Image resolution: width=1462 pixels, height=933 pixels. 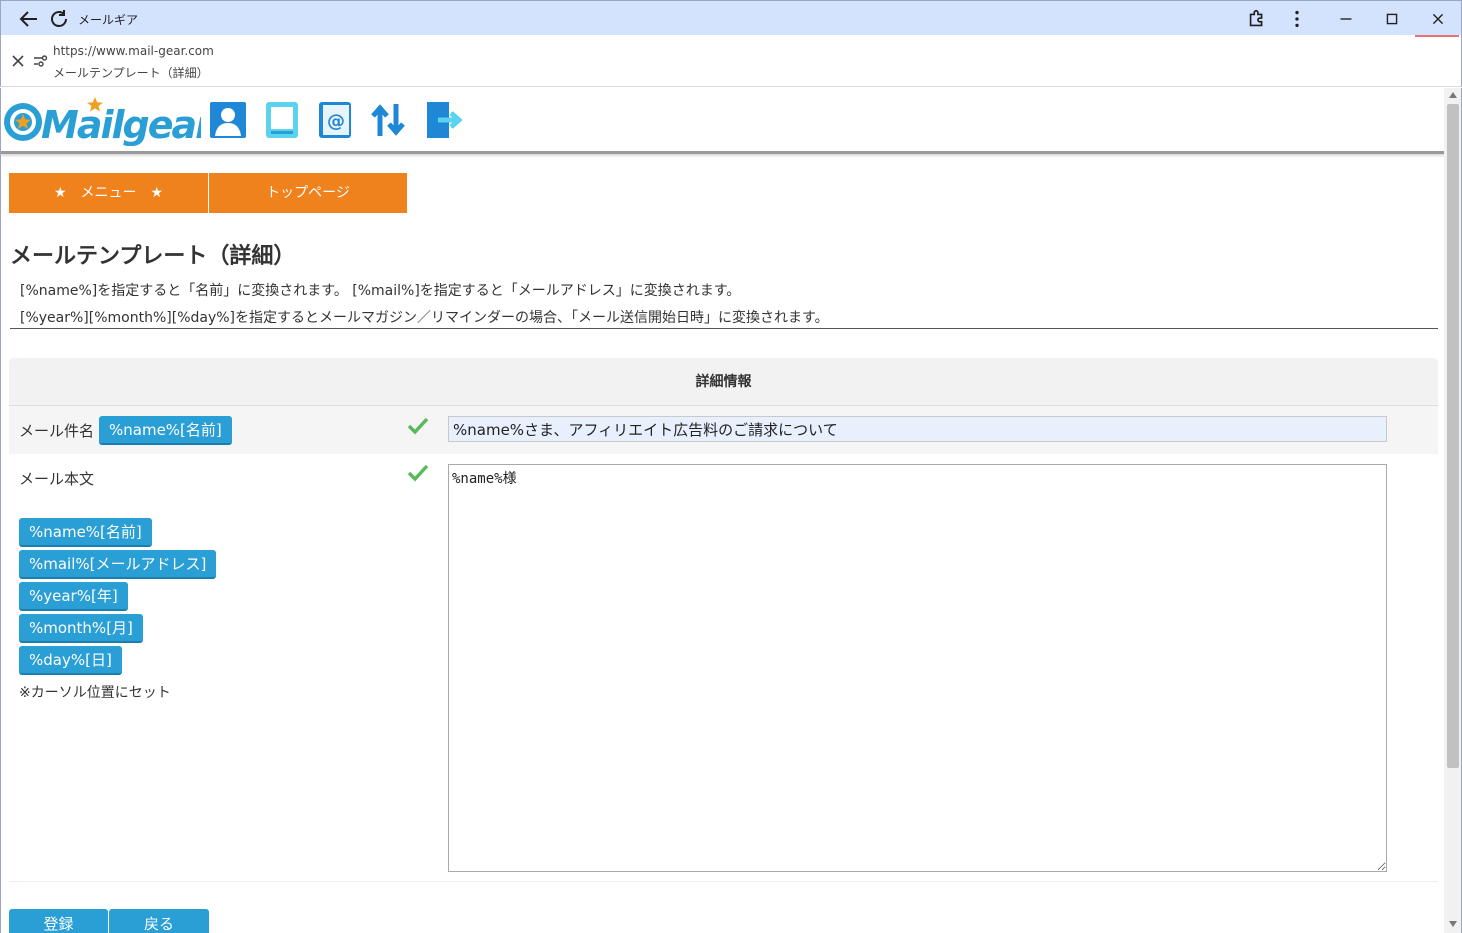 What do you see at coordinates (1257, 19) in the screenshot?
I see `extensions-icon` at bounding box center [1257, 19].